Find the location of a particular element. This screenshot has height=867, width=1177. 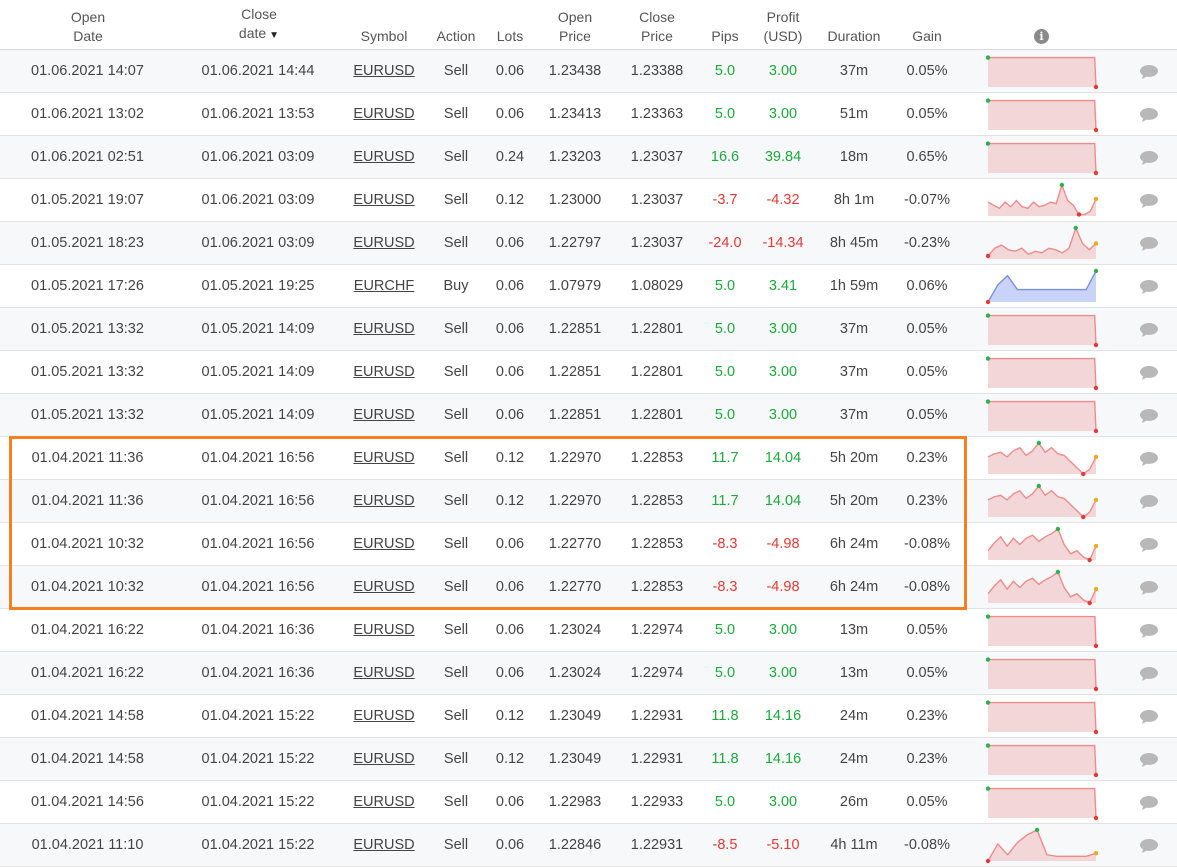

cell-open-date: 01.04.2021 10:32 is located at coordinates (87, 544).